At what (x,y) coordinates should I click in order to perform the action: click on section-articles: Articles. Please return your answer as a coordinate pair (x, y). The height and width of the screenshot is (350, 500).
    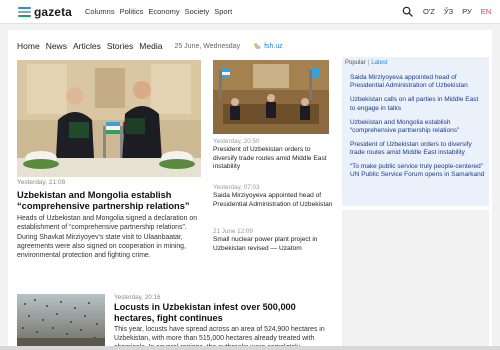
    Looking at the image, I should click on (87, 46).